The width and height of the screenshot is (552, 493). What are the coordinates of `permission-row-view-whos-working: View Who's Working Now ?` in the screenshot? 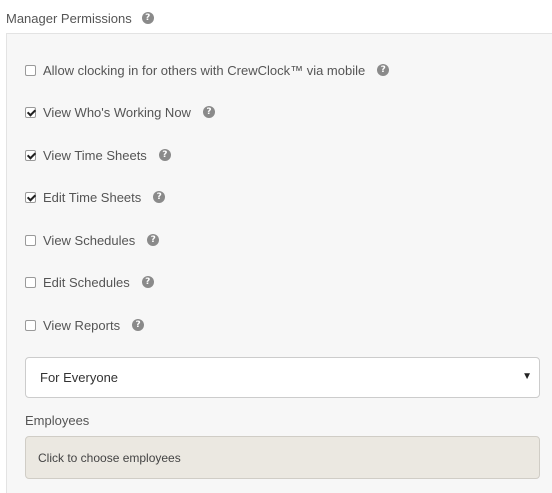 It's located at (120, 112).